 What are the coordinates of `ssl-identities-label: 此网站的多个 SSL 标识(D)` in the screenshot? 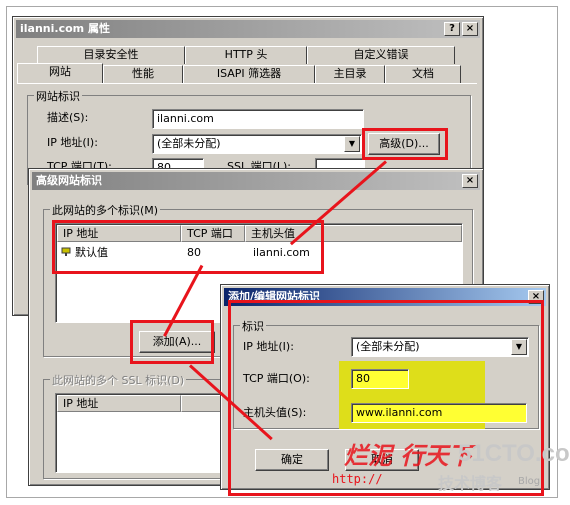 It's located at (118, 380).